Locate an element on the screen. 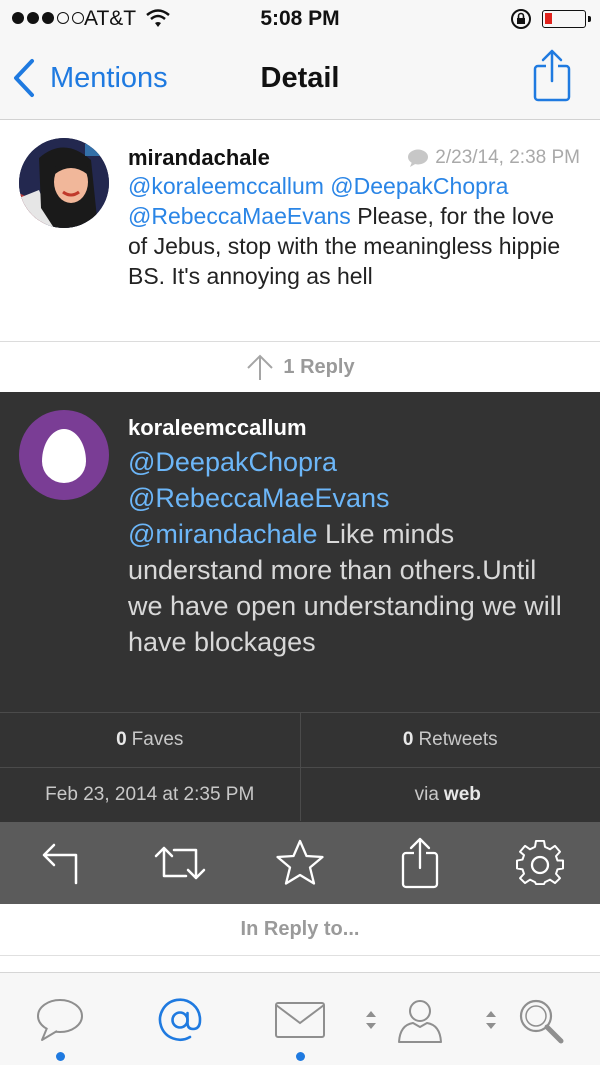 Image resolution: width=600 pixels, height=1065 pixels. tab-messages is located at coordinates (300, 1019).